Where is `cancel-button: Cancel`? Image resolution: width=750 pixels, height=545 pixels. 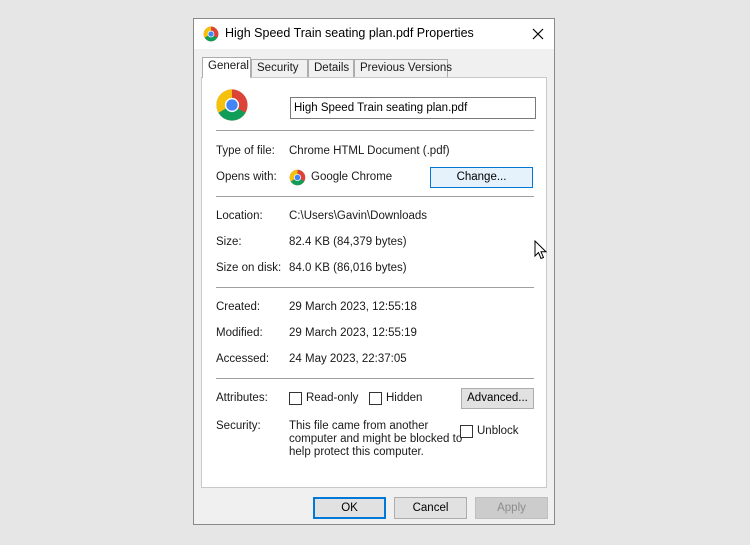
cancel-button: Cancel is located at coordinates (430, 508).